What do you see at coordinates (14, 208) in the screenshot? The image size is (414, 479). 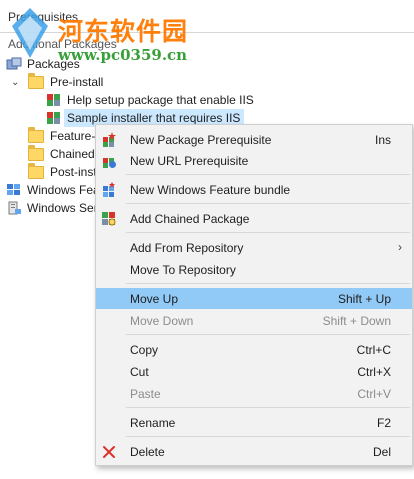 I see `windows-server-icon` at bounding box center [14, 208].